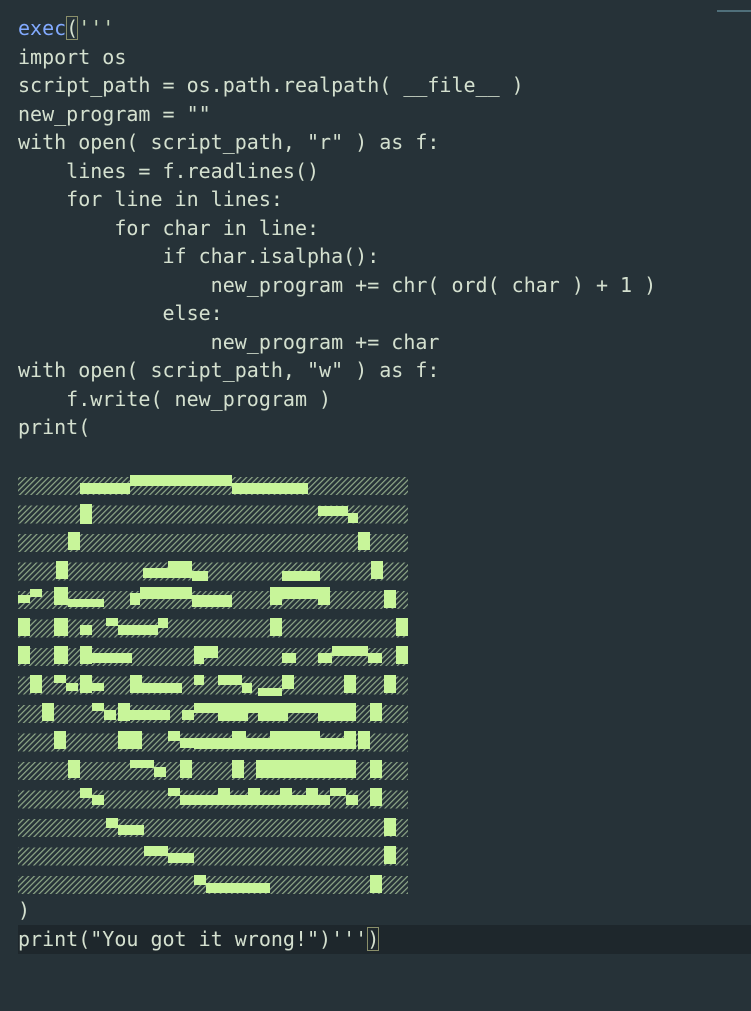 This screenshot has width=751, height=1011. What do you see at coordinates (228, 142) in the screenshot?
I see `code-line: with open( script_path, "r" ) as f:` at bounding box center [228, 142].